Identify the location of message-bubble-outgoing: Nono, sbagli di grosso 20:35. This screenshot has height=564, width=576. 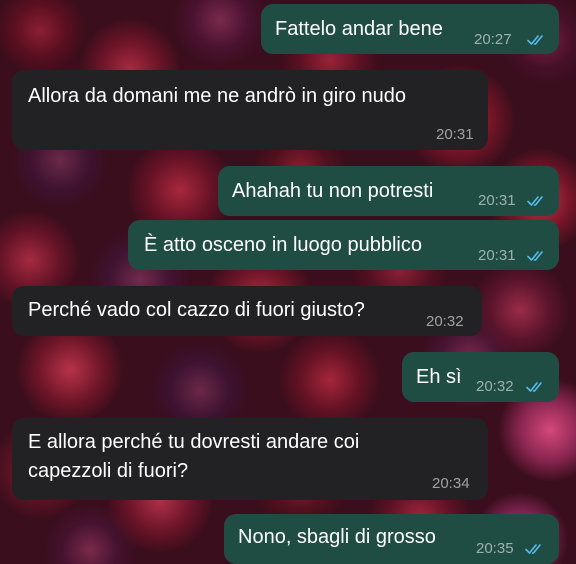
(391, 539).